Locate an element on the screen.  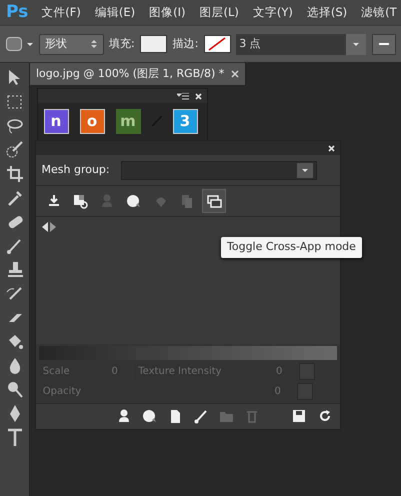
fill-label: 填充: is located at coordinates (122, 44).